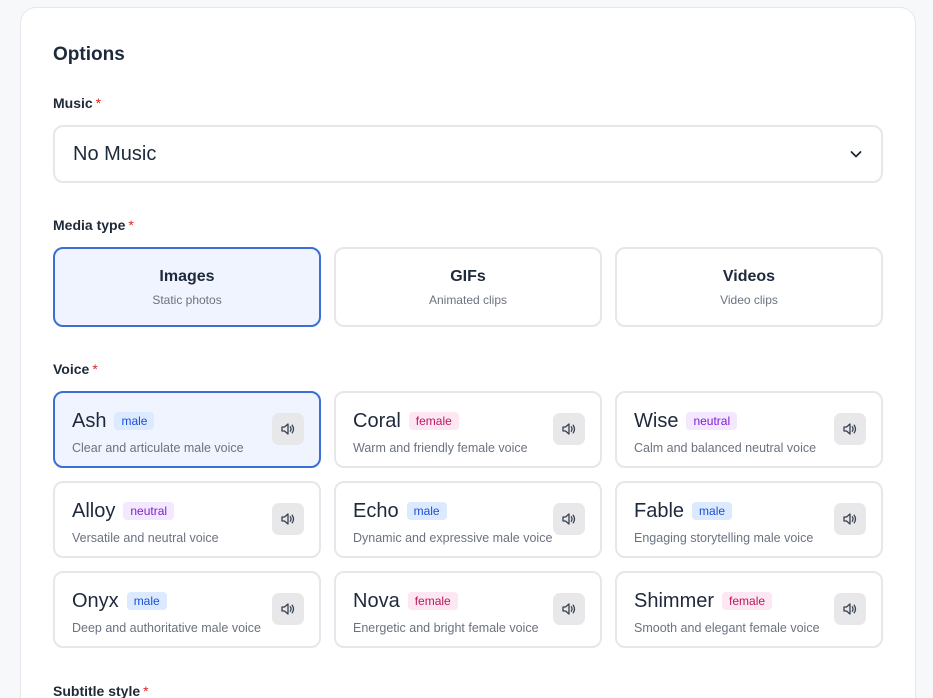 The width and height of the screenshot is (933, 698). Describe the element at coordinates (674, 600) in the screenshot. I see `voice-name: Shimmer` at that location.